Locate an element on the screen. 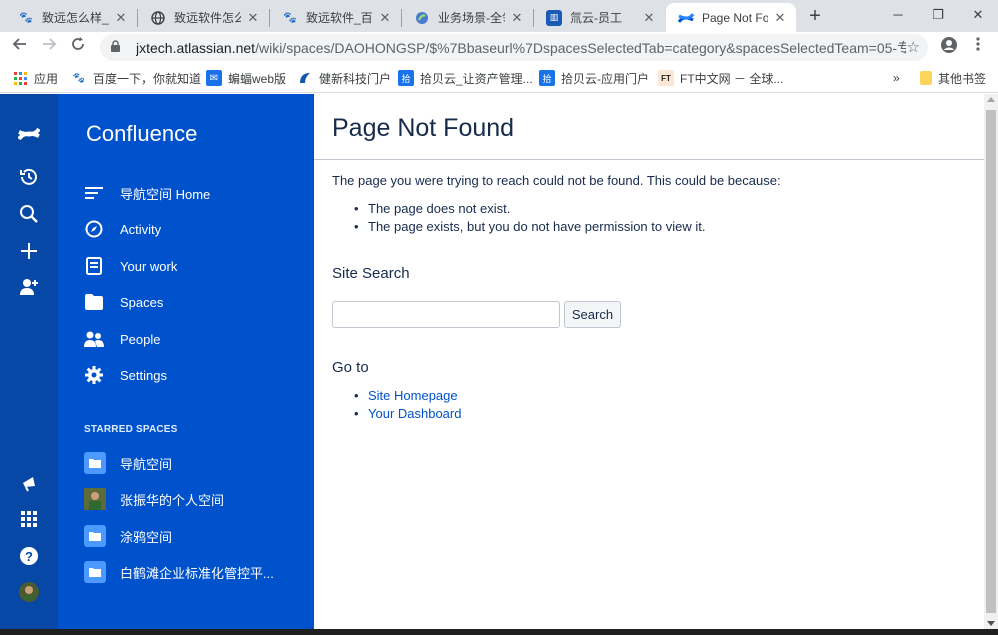  browser-tab: 业务场景-全领域 ✕ is located at coordinates (467, 17).